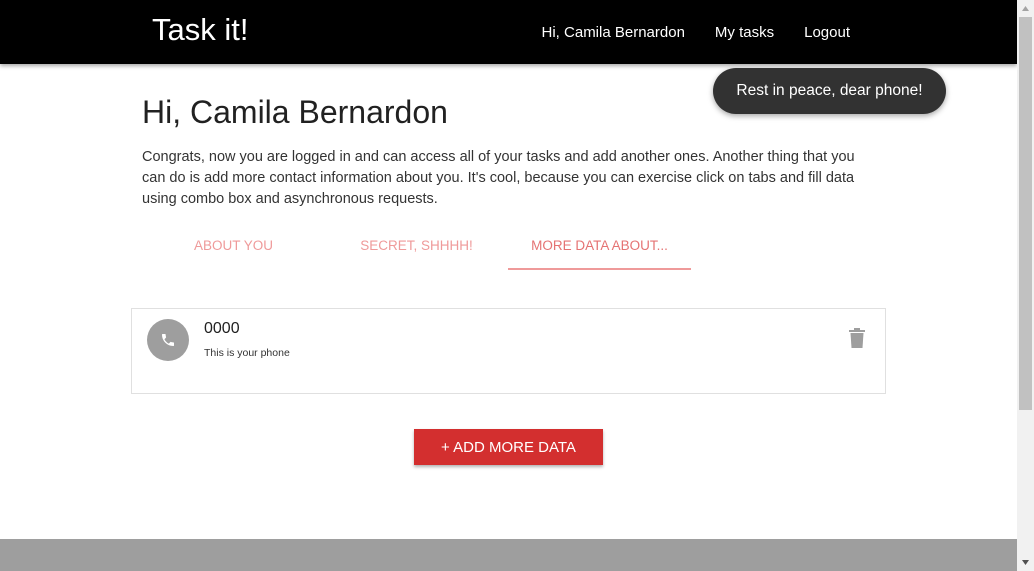  I want to click on triangle-up-icon, so click(1025, 8).